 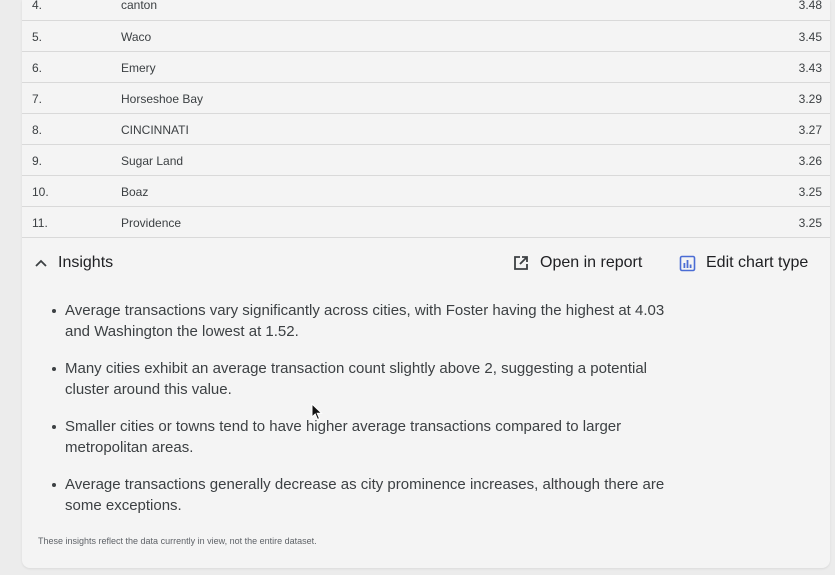 I want to click on table-row: 4. canton 3.48, so click(x=426, y=10).